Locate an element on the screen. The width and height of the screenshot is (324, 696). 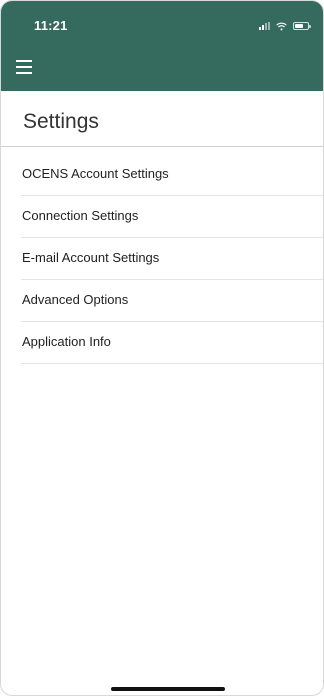
app-header: 11:21 is located at coordinates (162, 46).